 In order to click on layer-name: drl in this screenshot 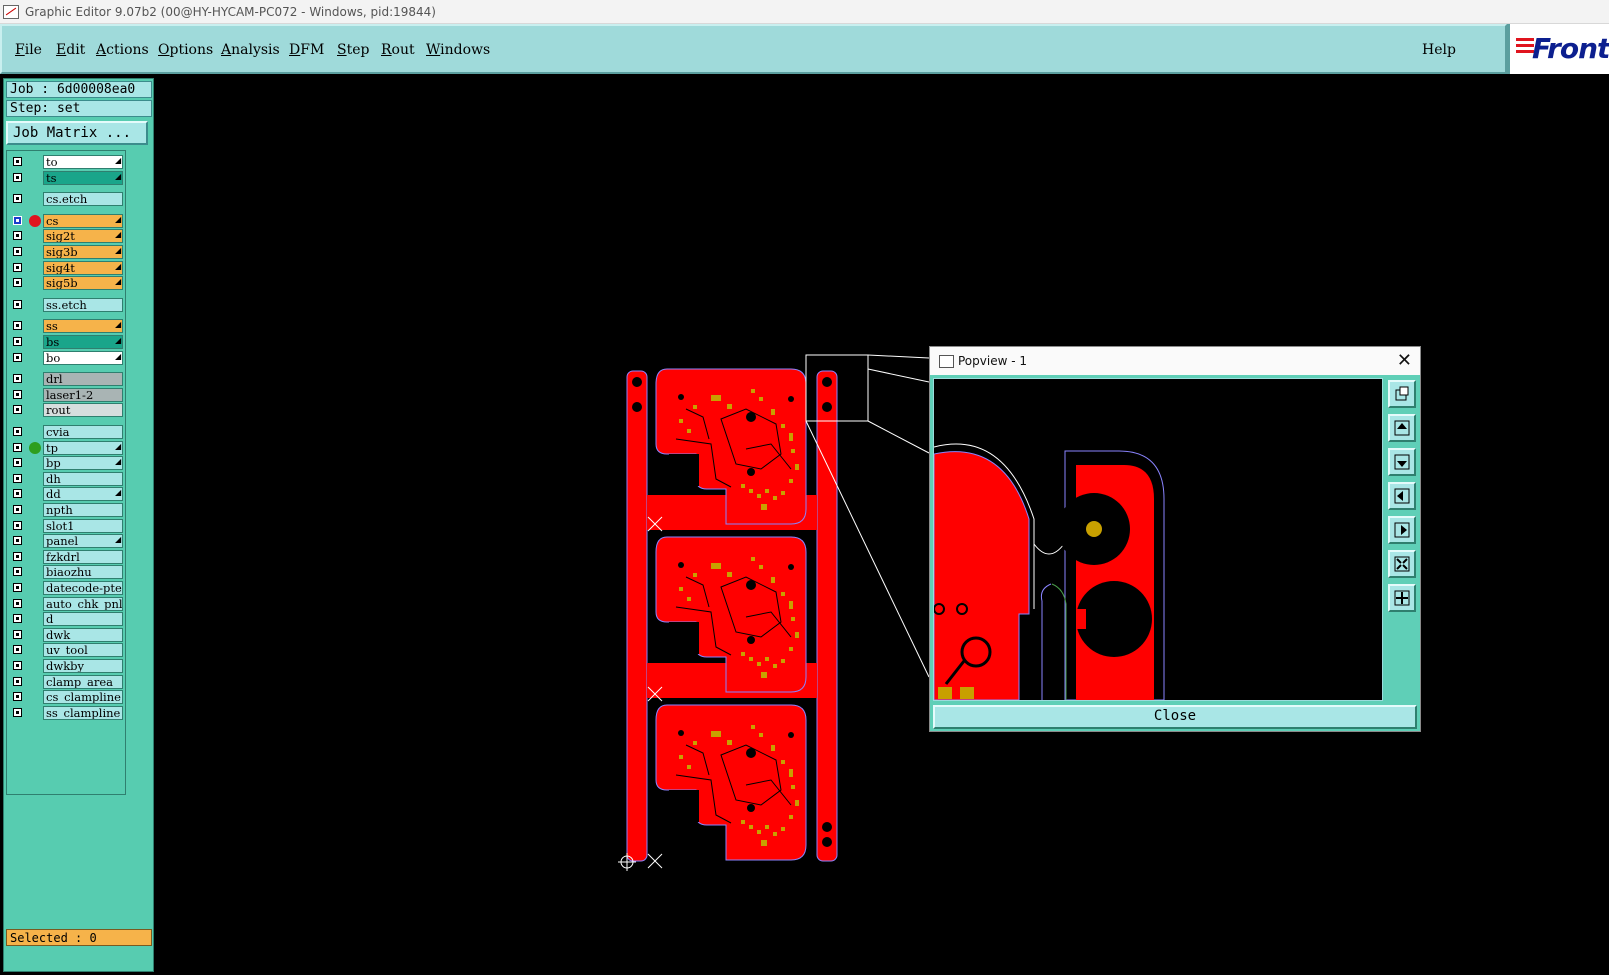, I will do `click(83, 379)`.